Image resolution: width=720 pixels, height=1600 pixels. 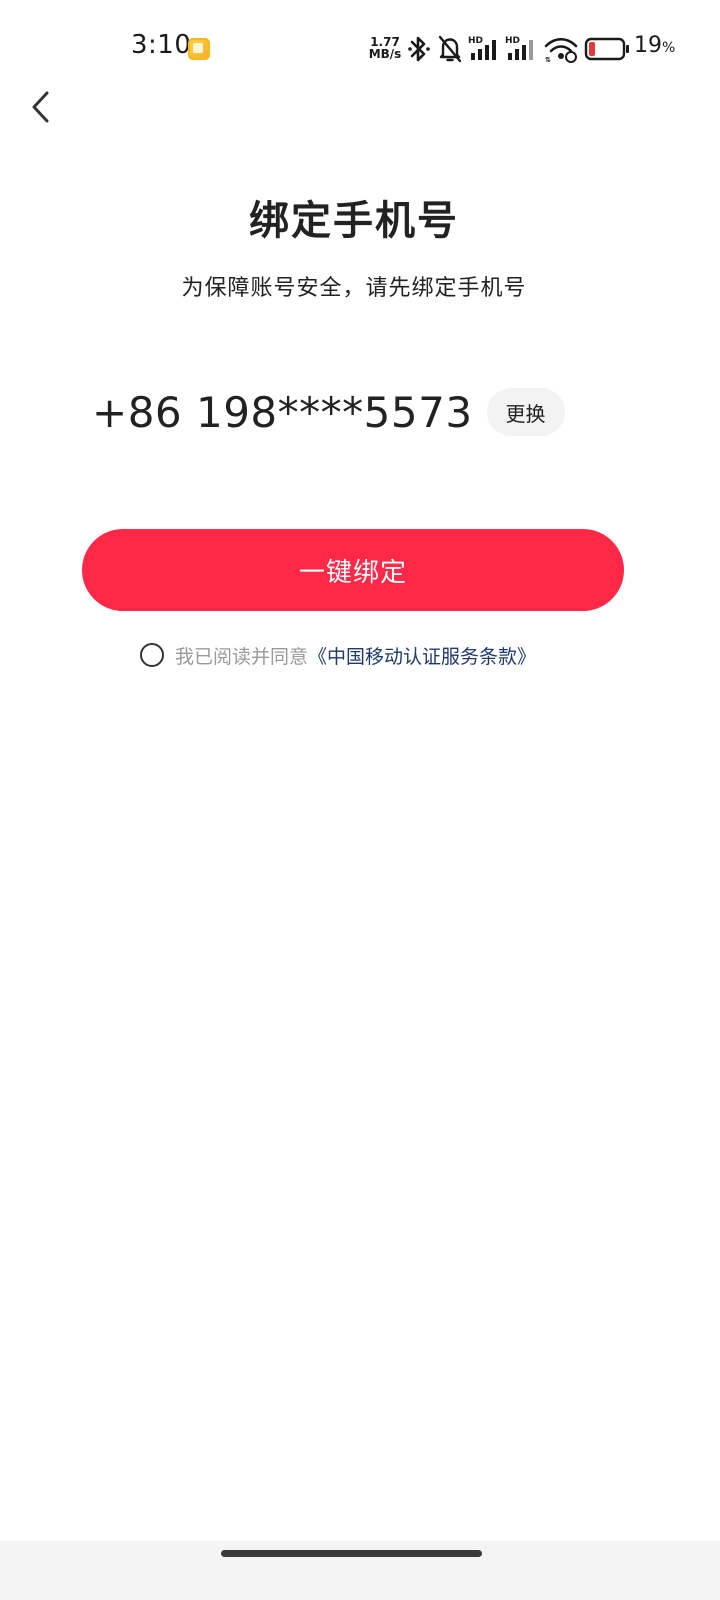 What do you see at coordinates (648, 45) in the screenshot?
I see `battery-percent-value: 19` at bounding box center [648, 45].